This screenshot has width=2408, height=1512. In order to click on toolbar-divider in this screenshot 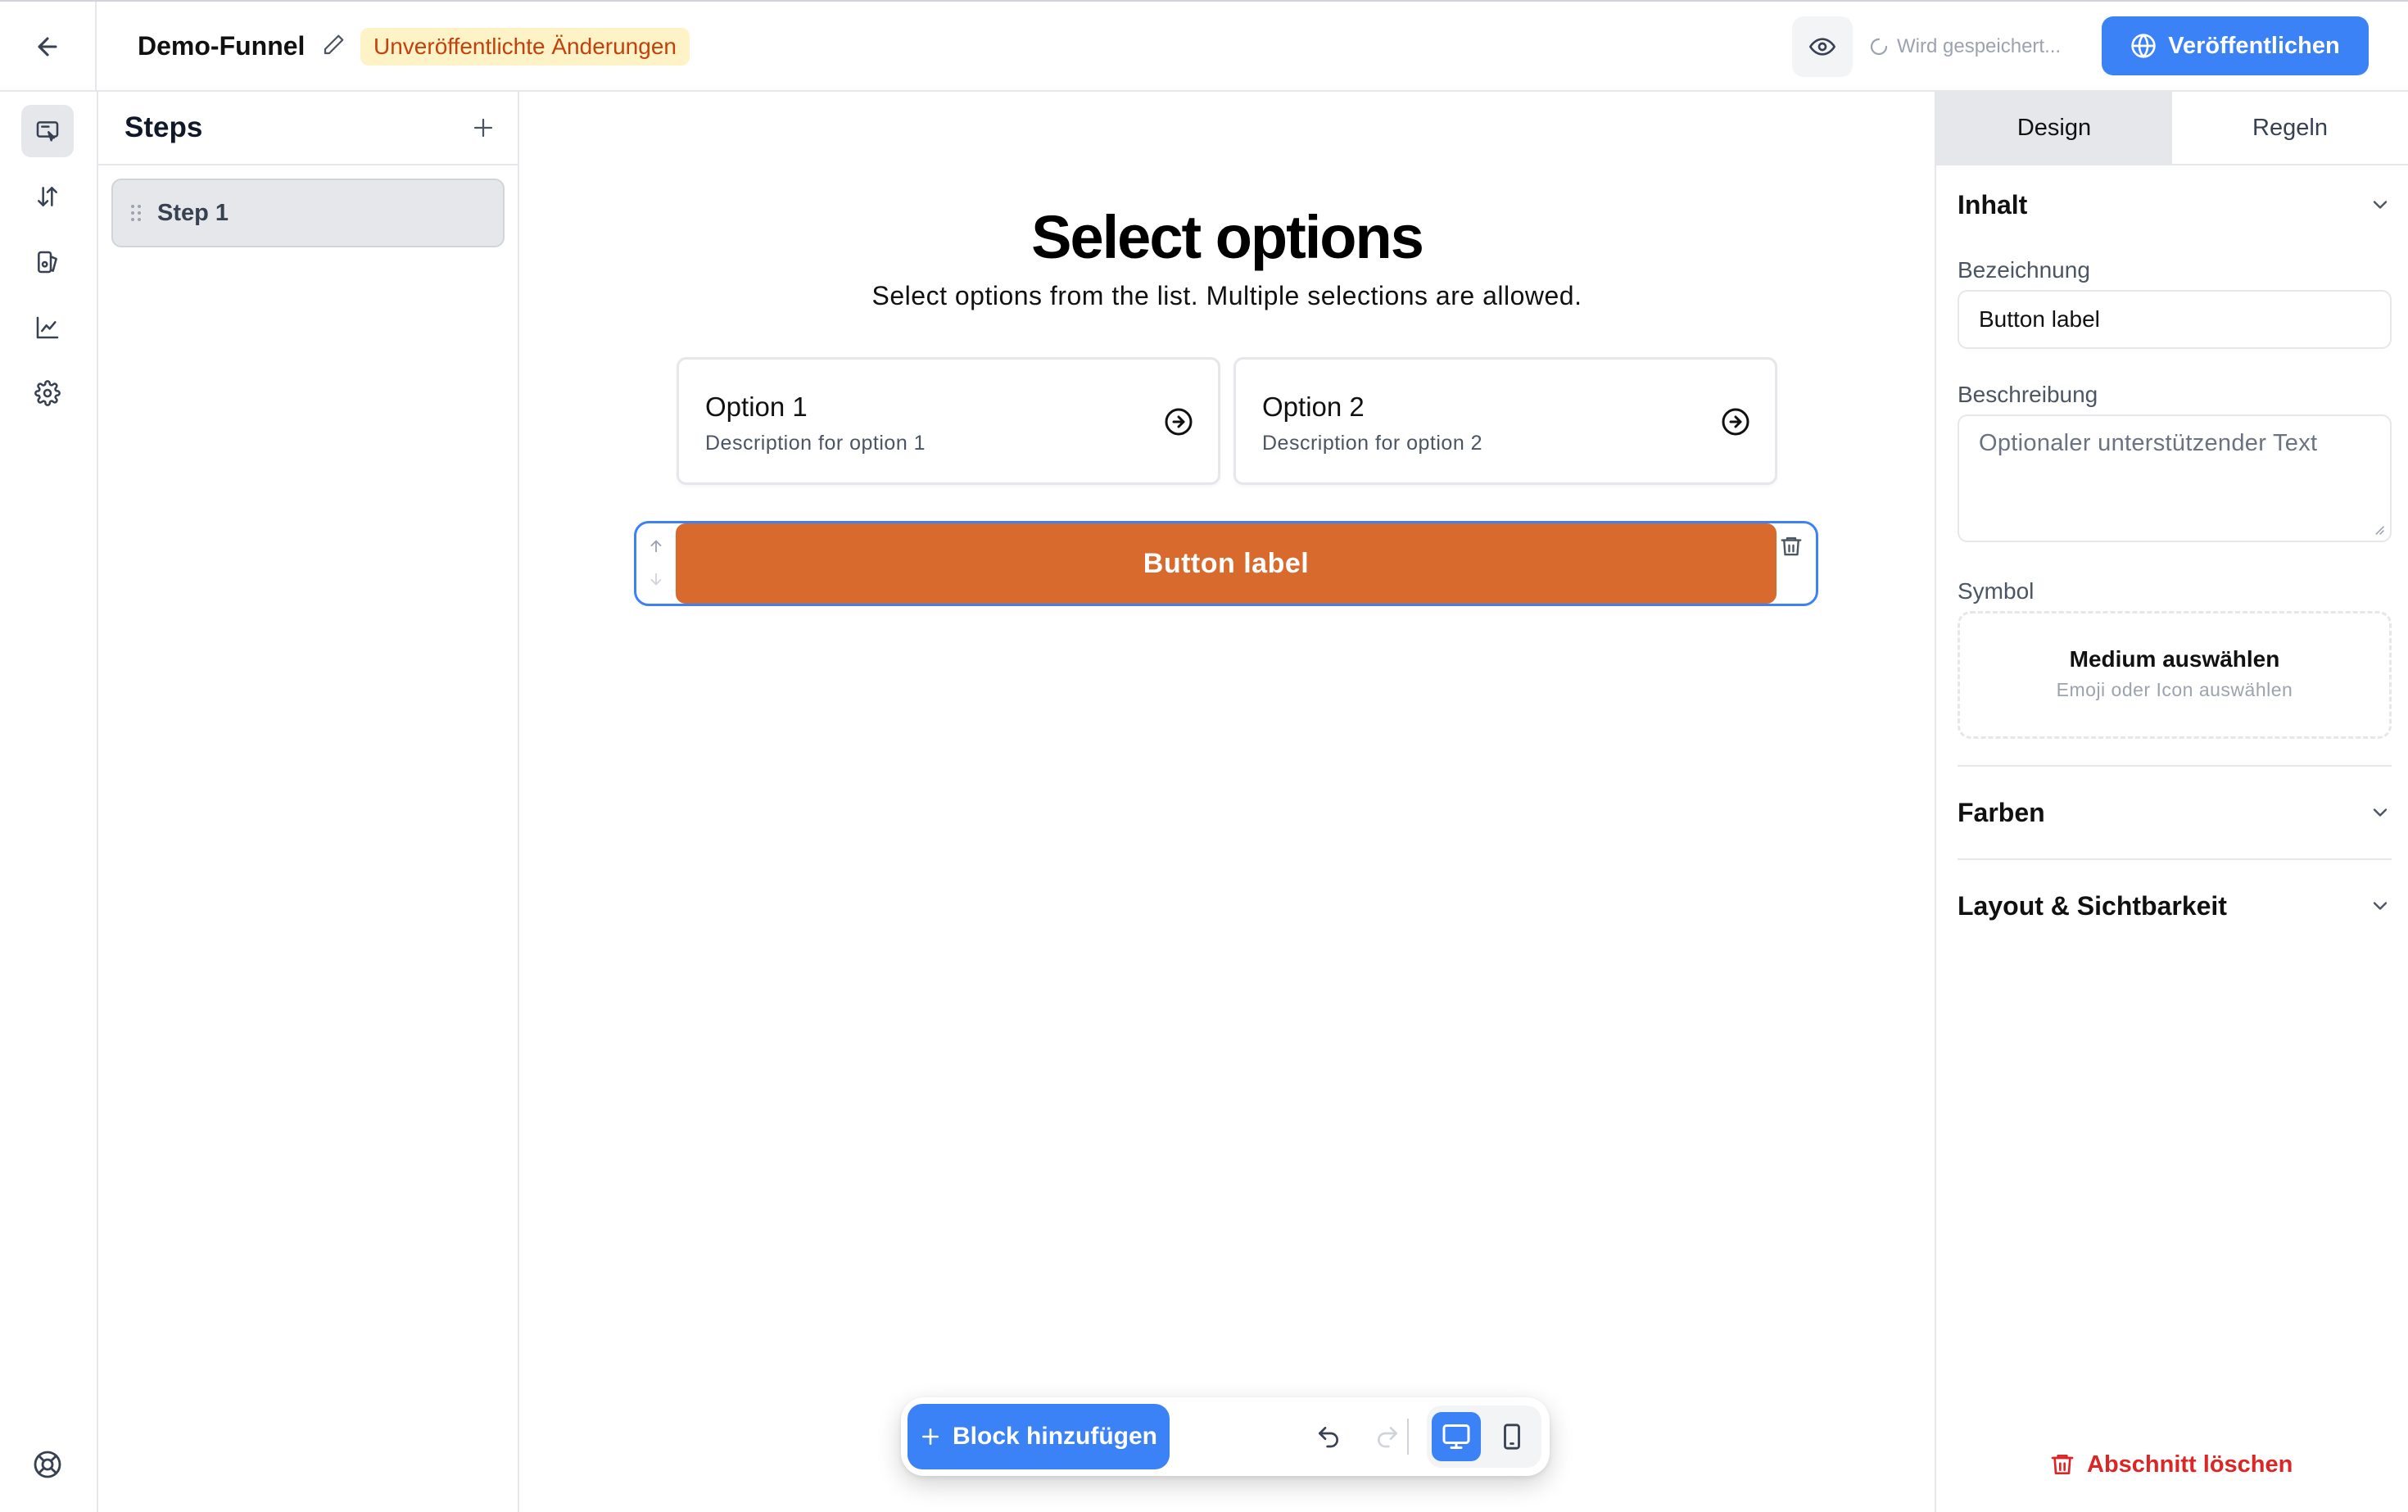, I will do `click(1408, 1437)`.